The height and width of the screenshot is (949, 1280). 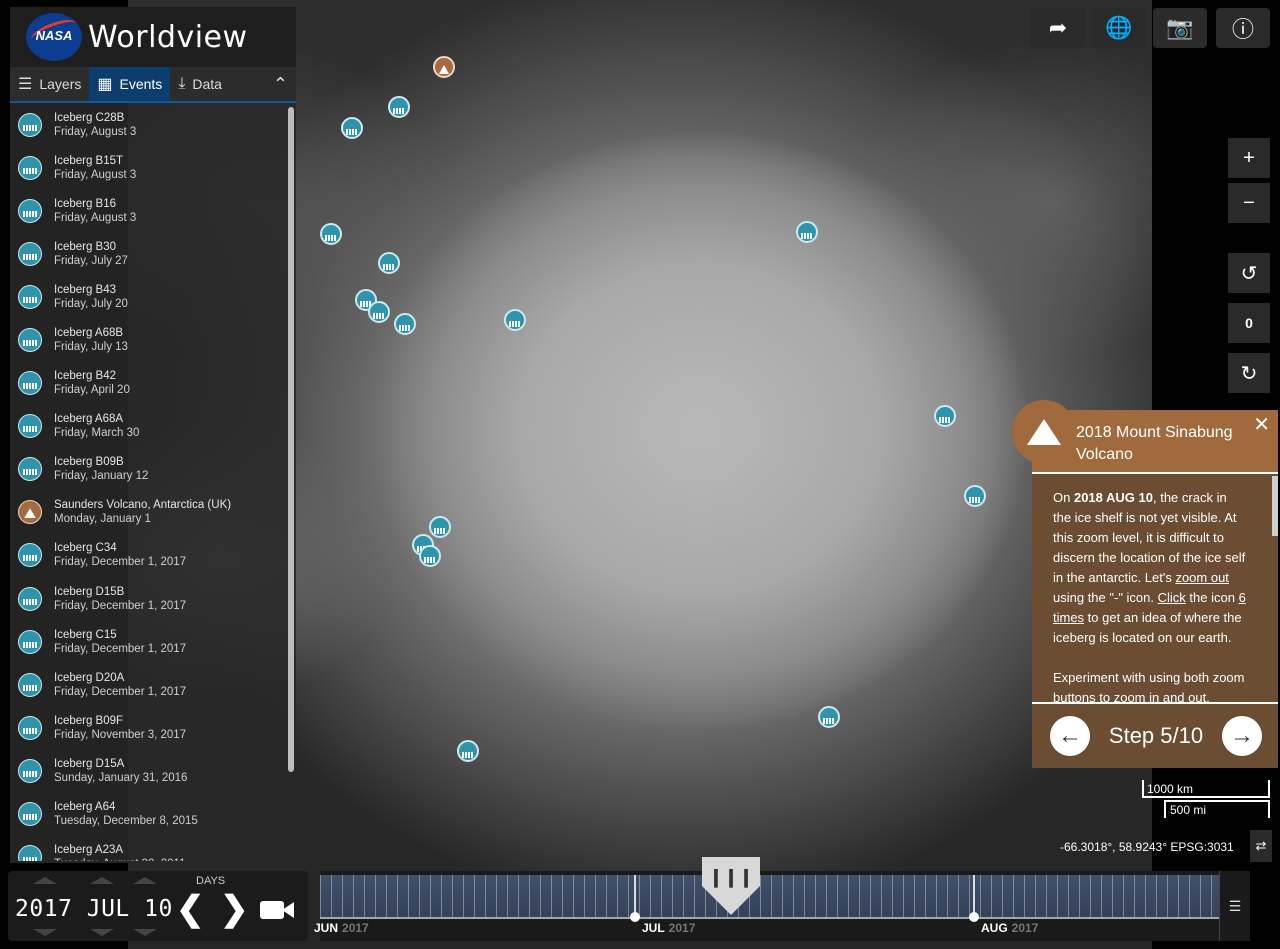 I want to click on zoom-out-link: zoom out, so click(x=1201, y=577).